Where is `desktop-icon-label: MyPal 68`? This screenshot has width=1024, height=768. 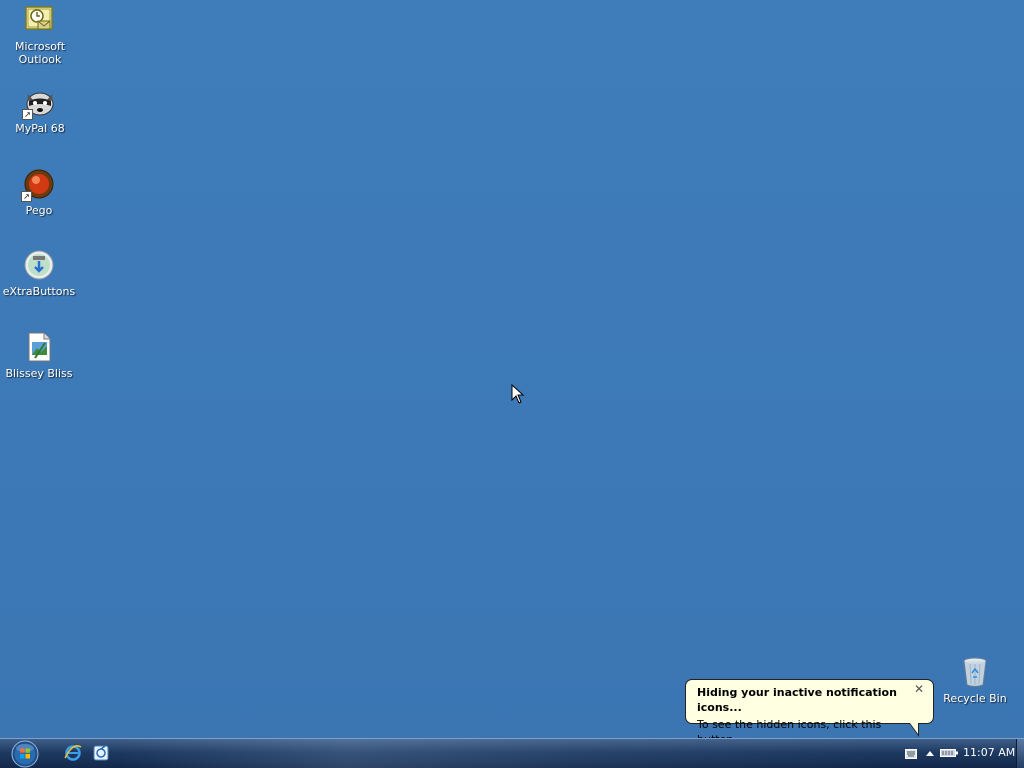 desktop-icon-label: MyPal 68 is located at coordinates (40, 128).